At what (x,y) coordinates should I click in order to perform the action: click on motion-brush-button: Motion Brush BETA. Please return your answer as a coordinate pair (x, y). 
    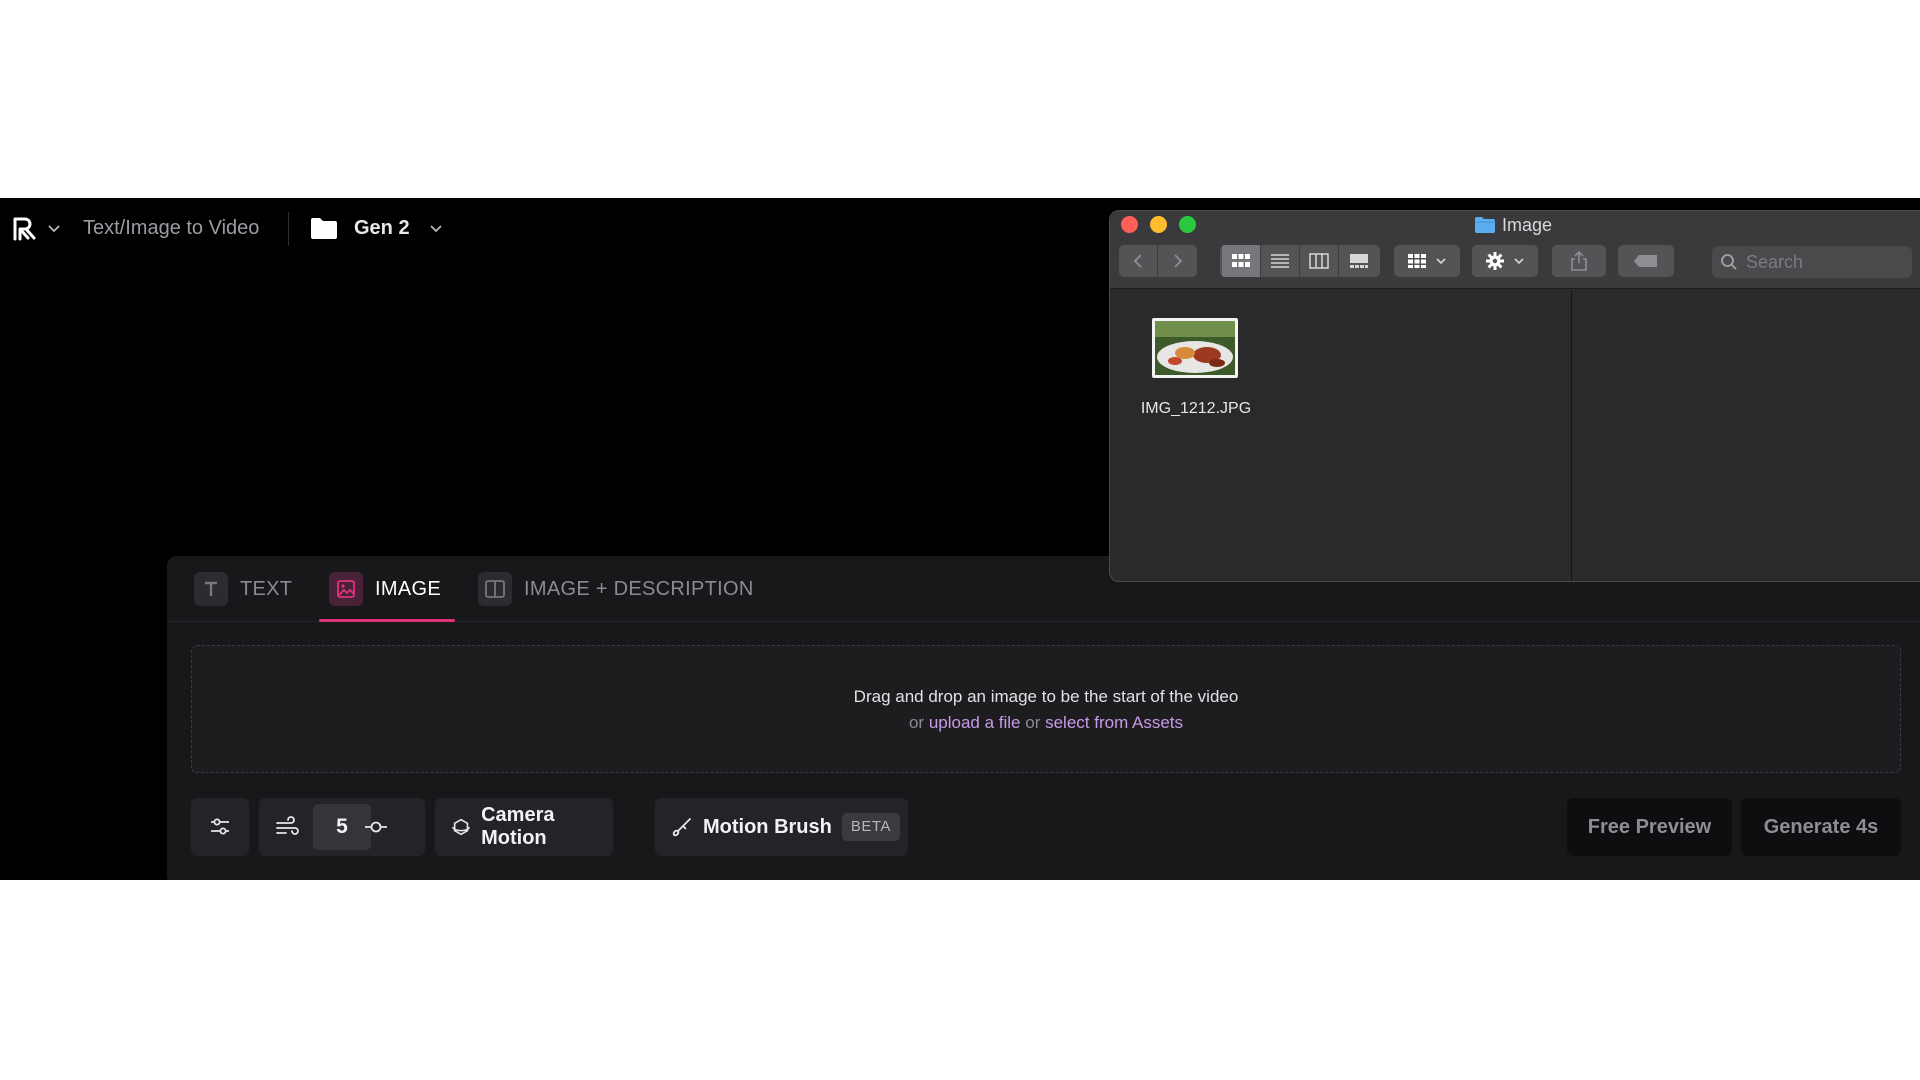
    Looking at the image, I should click on (781, 827).